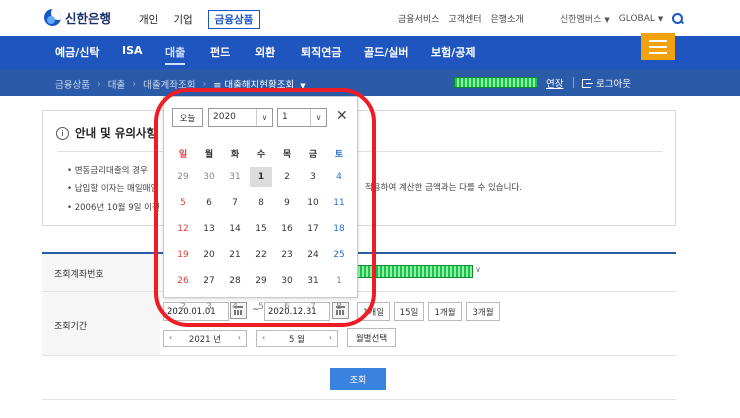 This screenshot has width=740, height=418. I want to click on month-select: 1 ∨, so click(302, 117).